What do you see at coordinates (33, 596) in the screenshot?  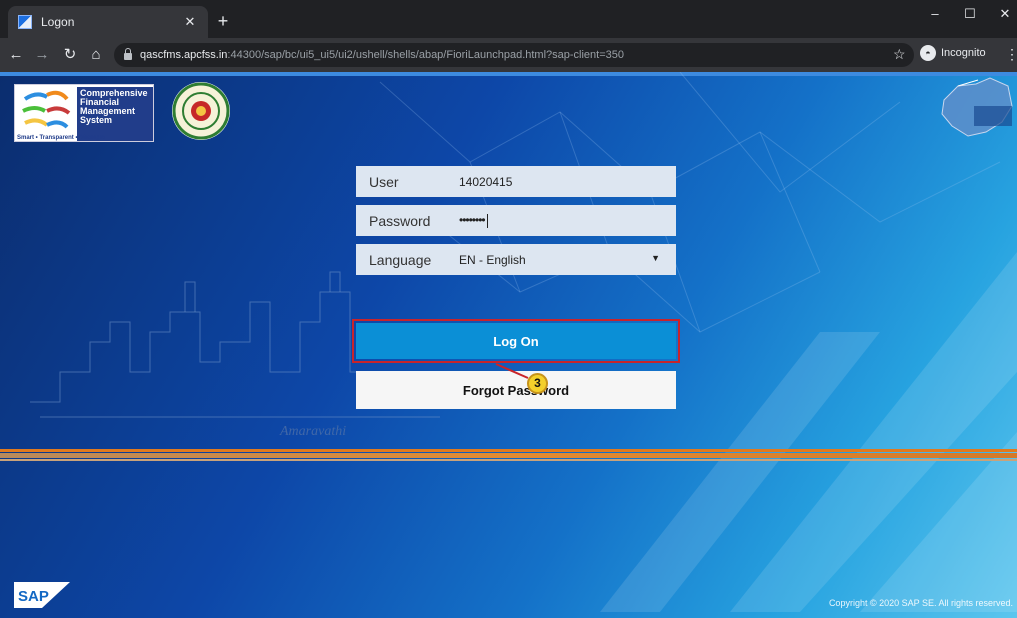 I see `sap-logo-text: SAP` at bounding box center [33, 596].